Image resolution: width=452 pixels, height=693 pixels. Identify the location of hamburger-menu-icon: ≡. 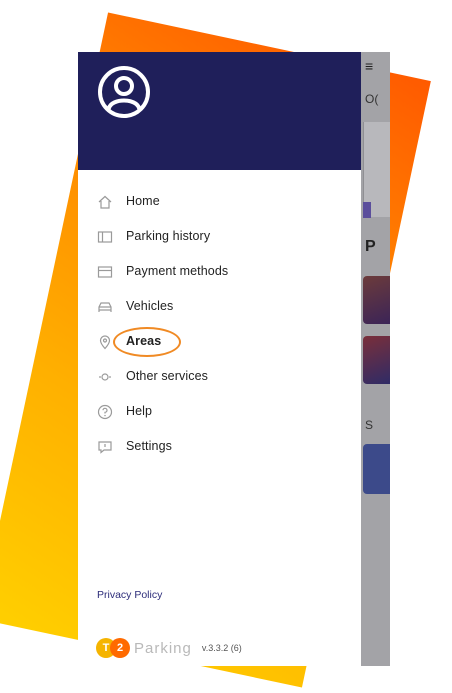
(369, 66).